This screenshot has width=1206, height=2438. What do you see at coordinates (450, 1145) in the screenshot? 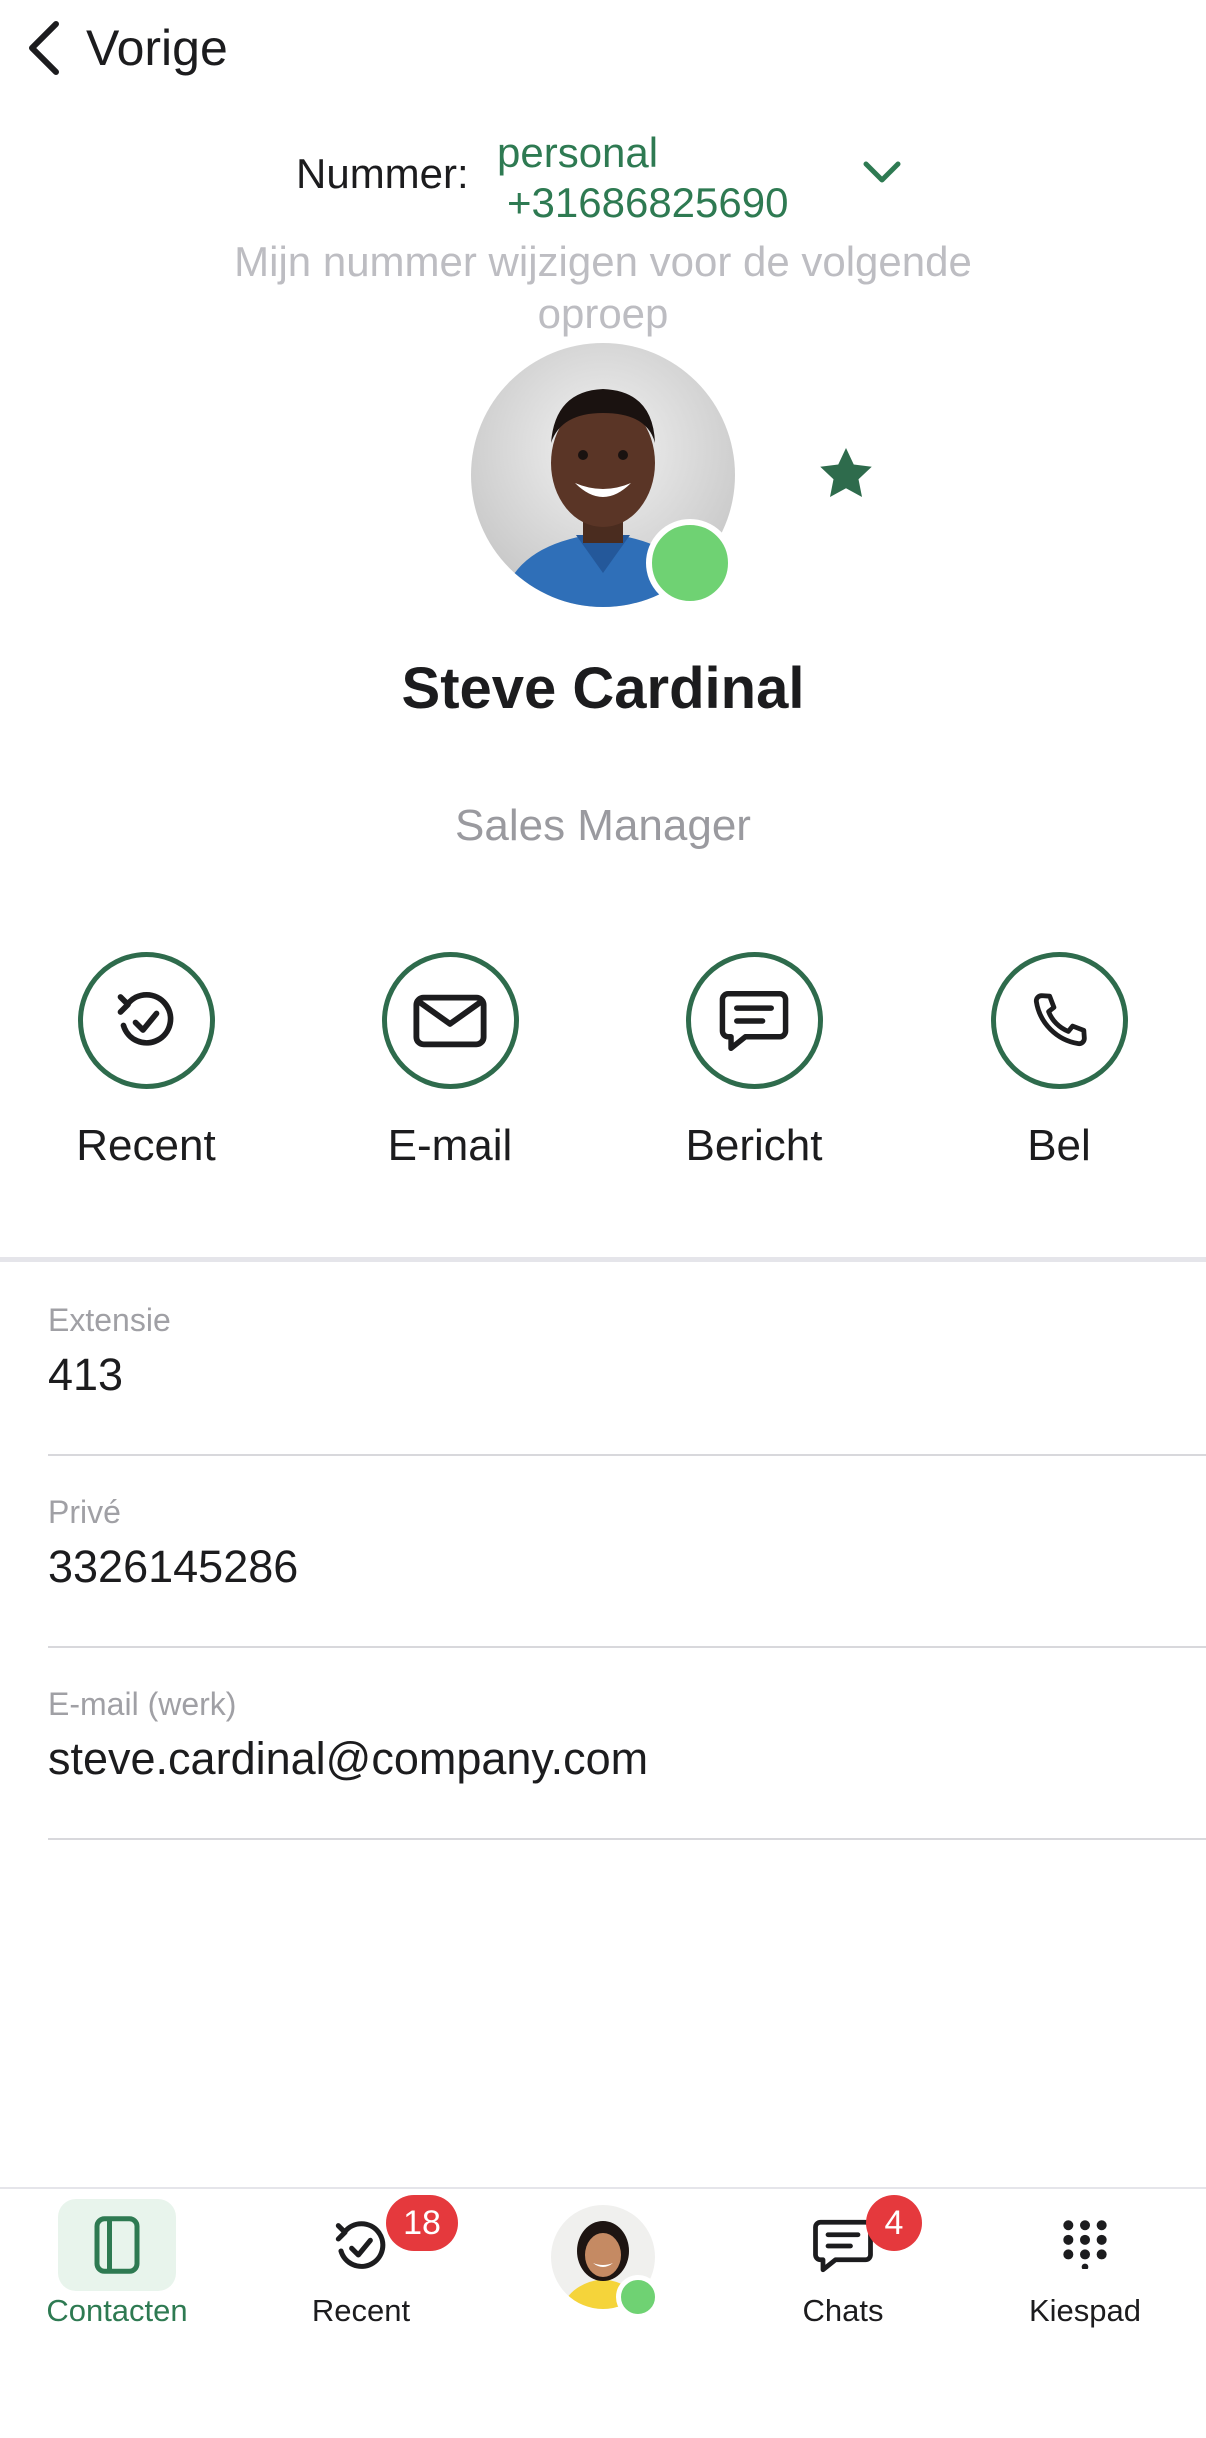
I see `email-action-label: E-mail` at bounding box center [450, 1145].